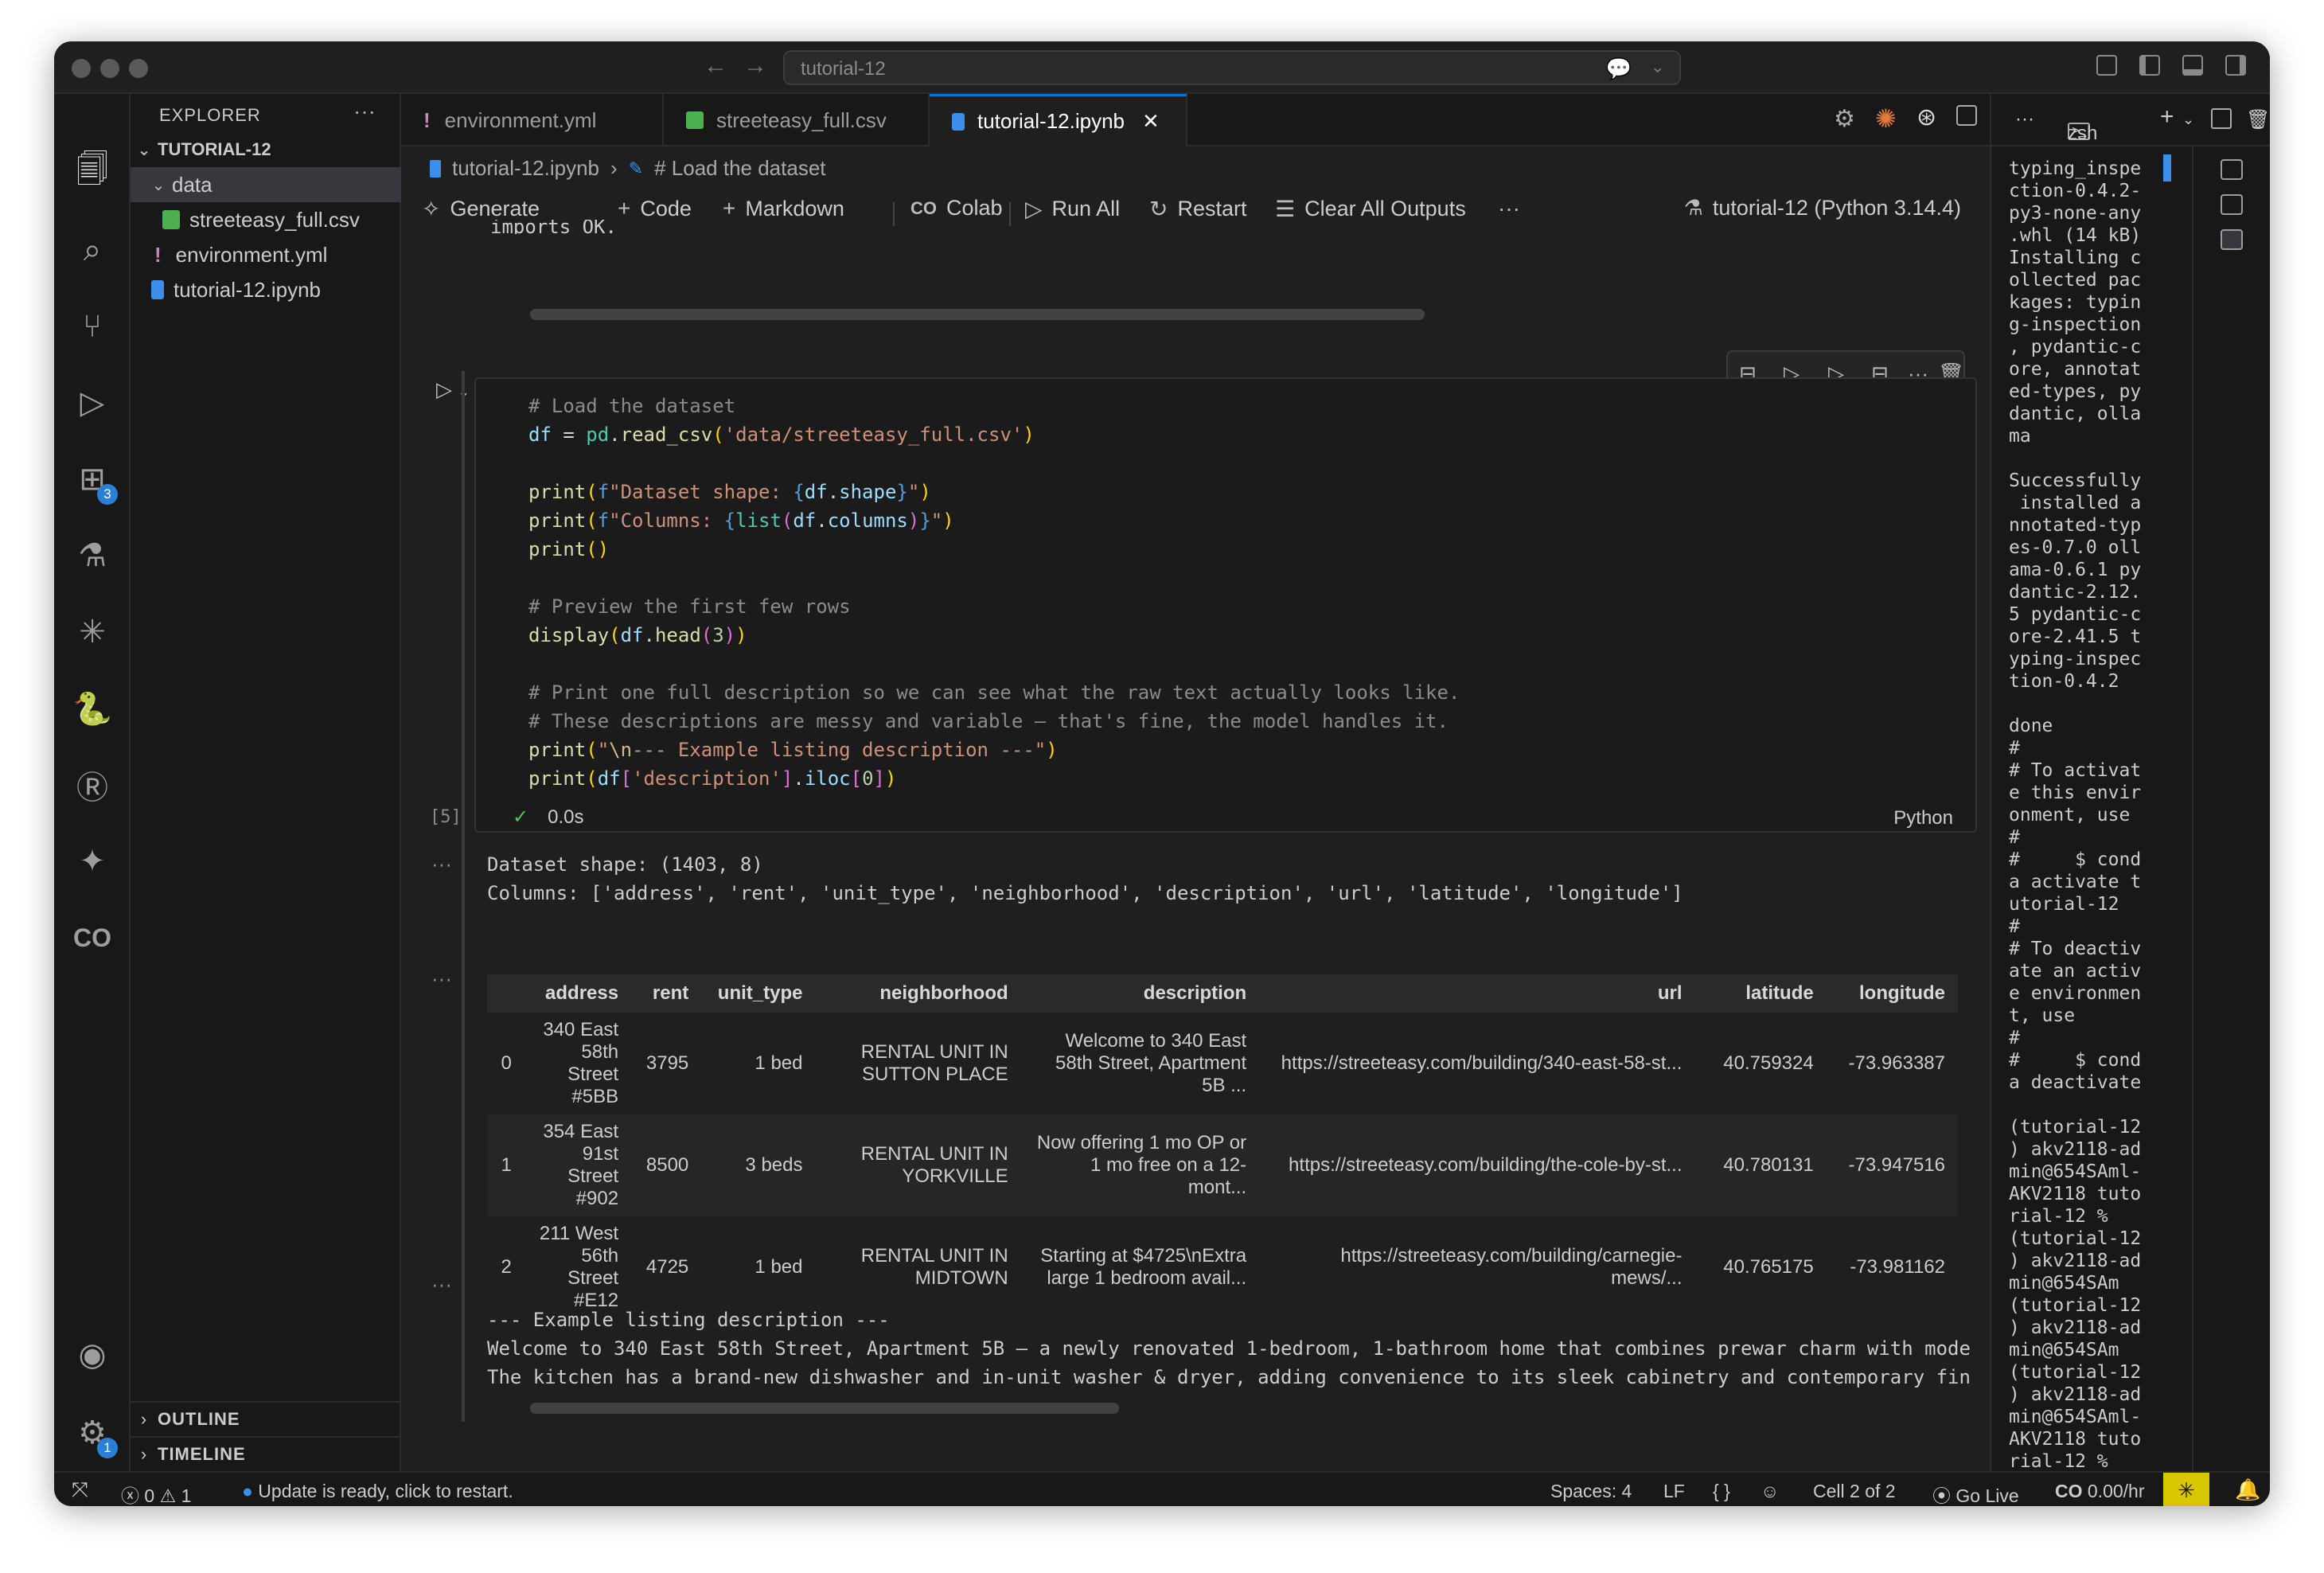  What do you see at coordinates (92, 173) in the screenshot?
I see `explorer-icon: 🗐` at bounding box center [92, 173].